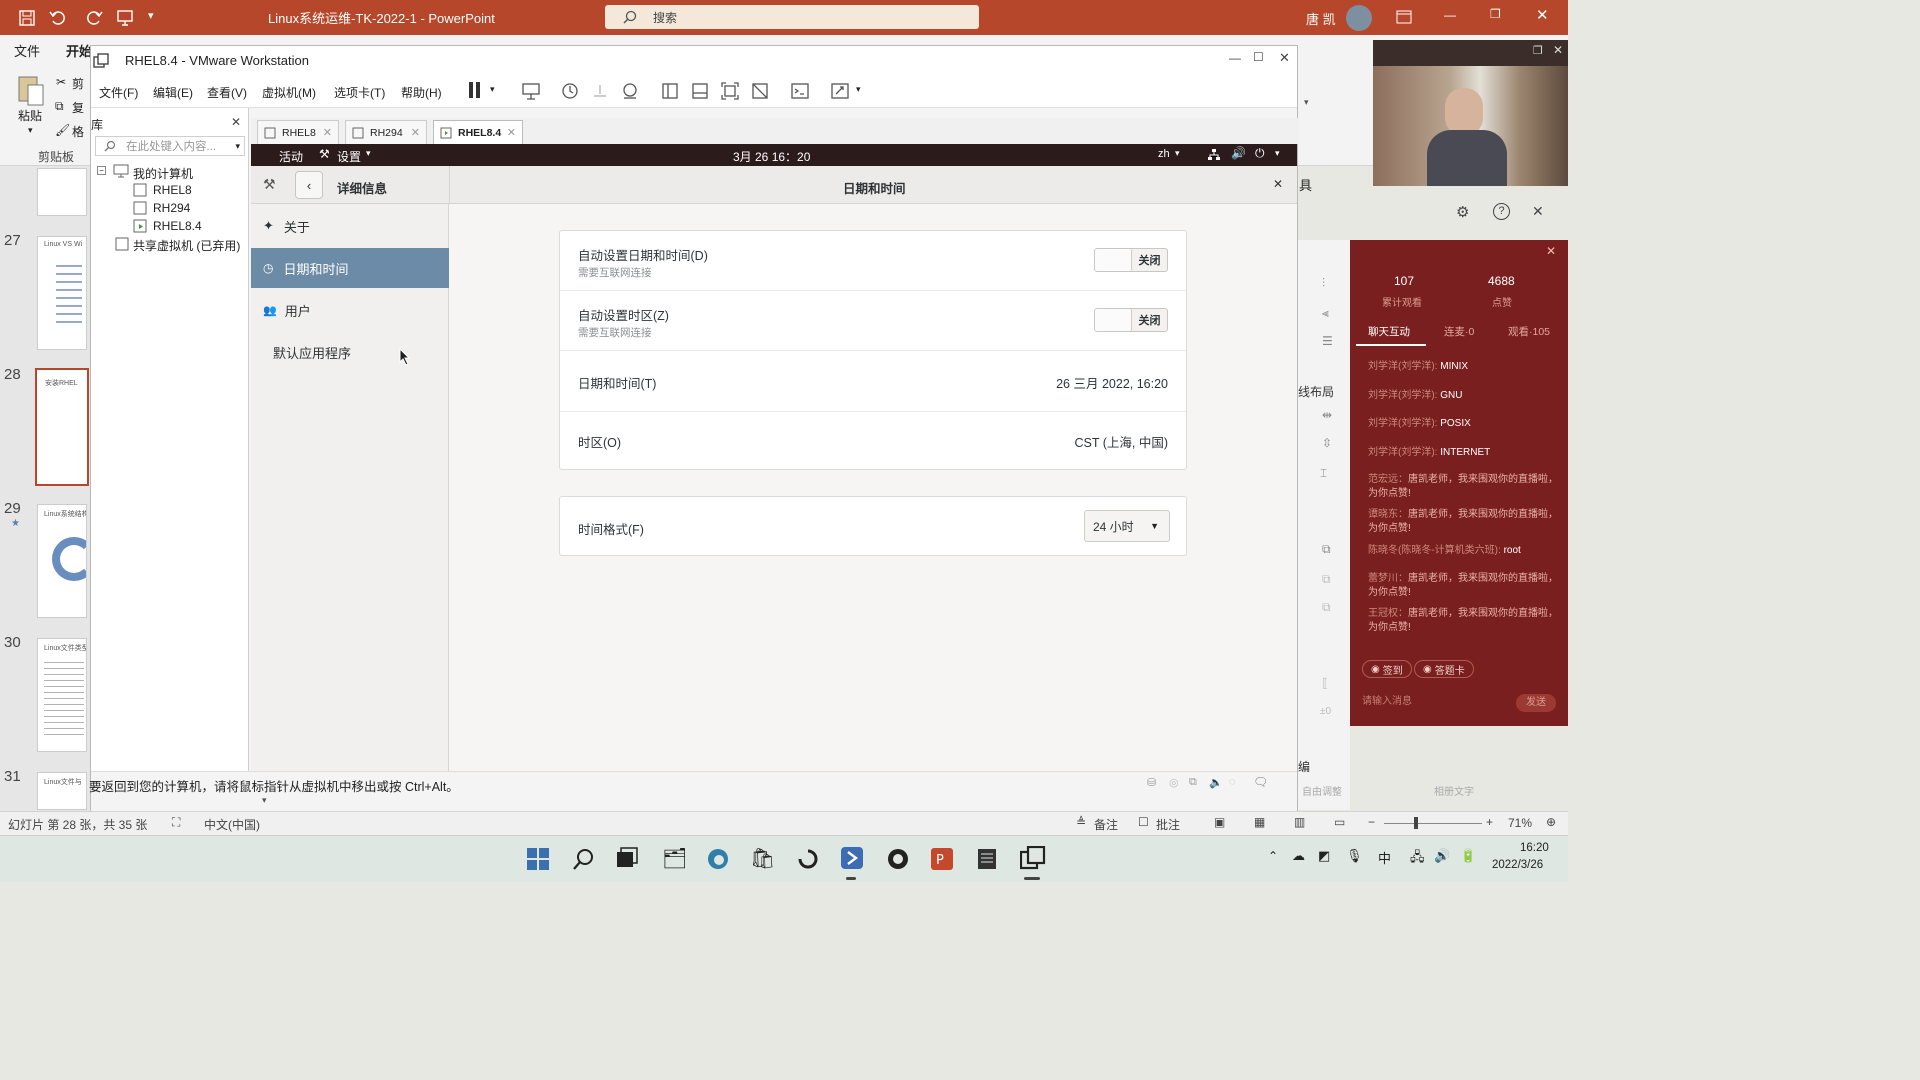 The height and width of the screenshot is (1080, 1920). What do you see at coordinates (1326, 549) in the screenshot?
I see `copy-format-icon: ⧉` at bounding box center [1326, 549].